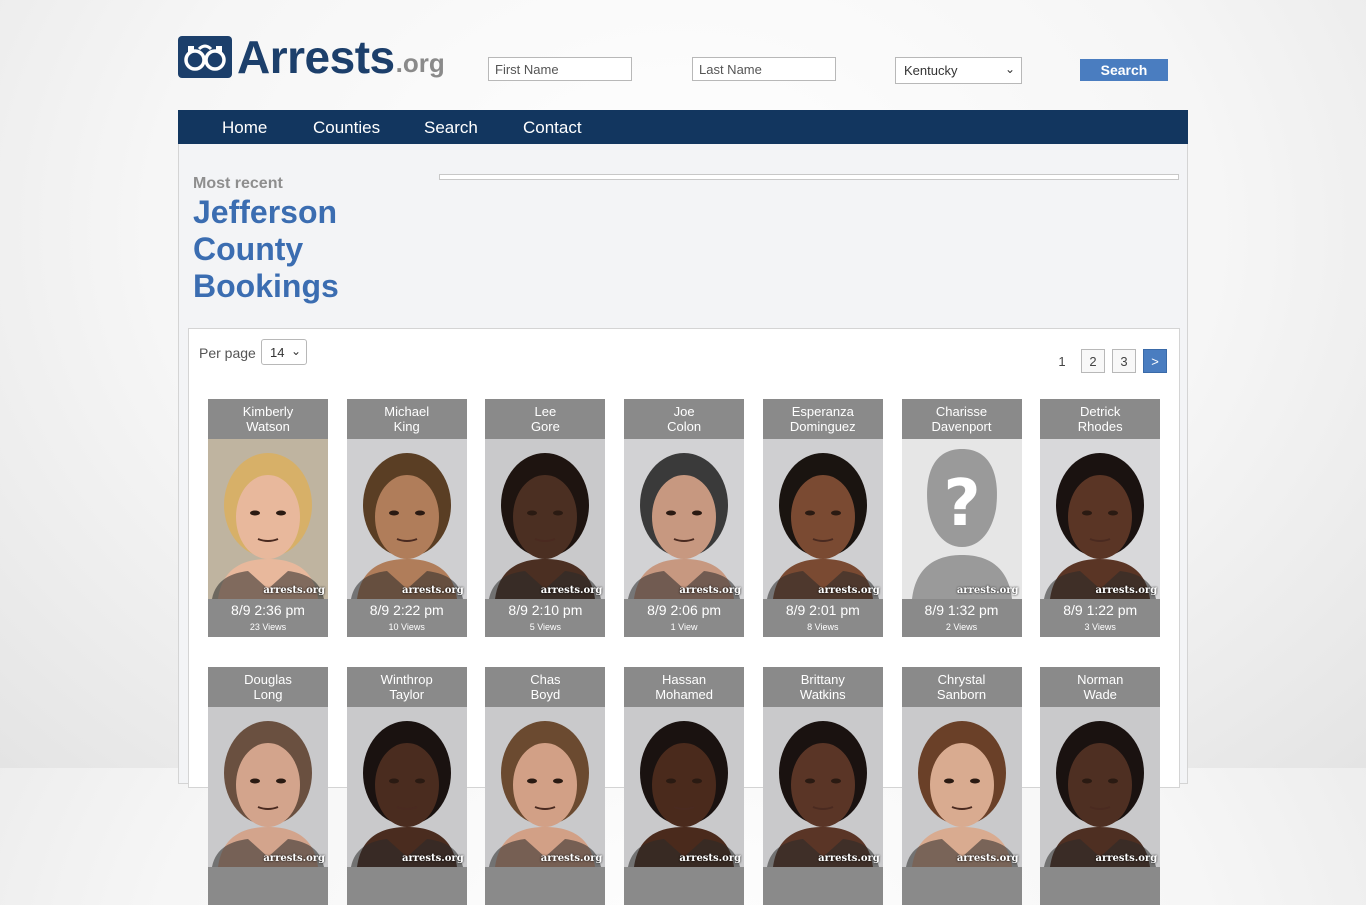 This screenshot has width=1366, height=905. Describe the element at coordinates (552, 128) in the screenshot. I see `nav-contact: Contact` at that location.